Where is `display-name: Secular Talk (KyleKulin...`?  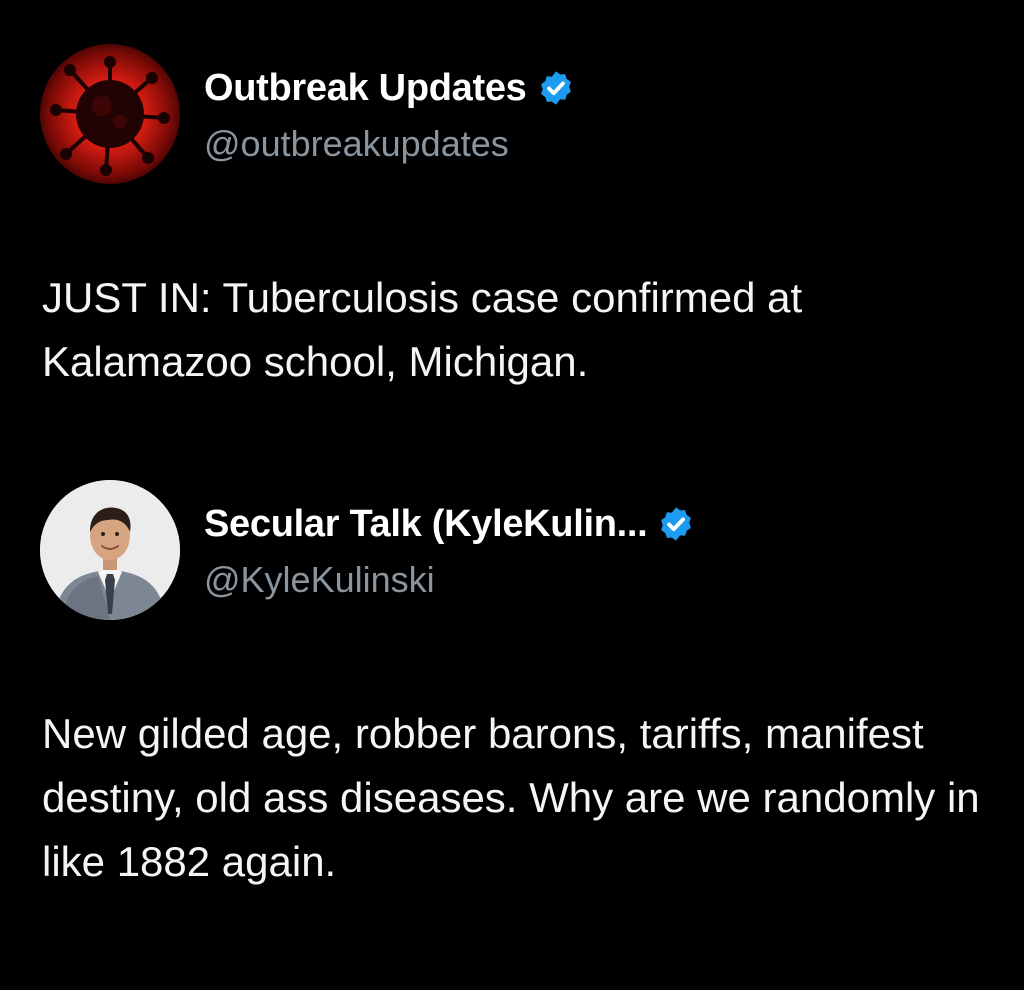
display-name: Secular Talk (KyleKulin... is located at coordinates (426, 524).